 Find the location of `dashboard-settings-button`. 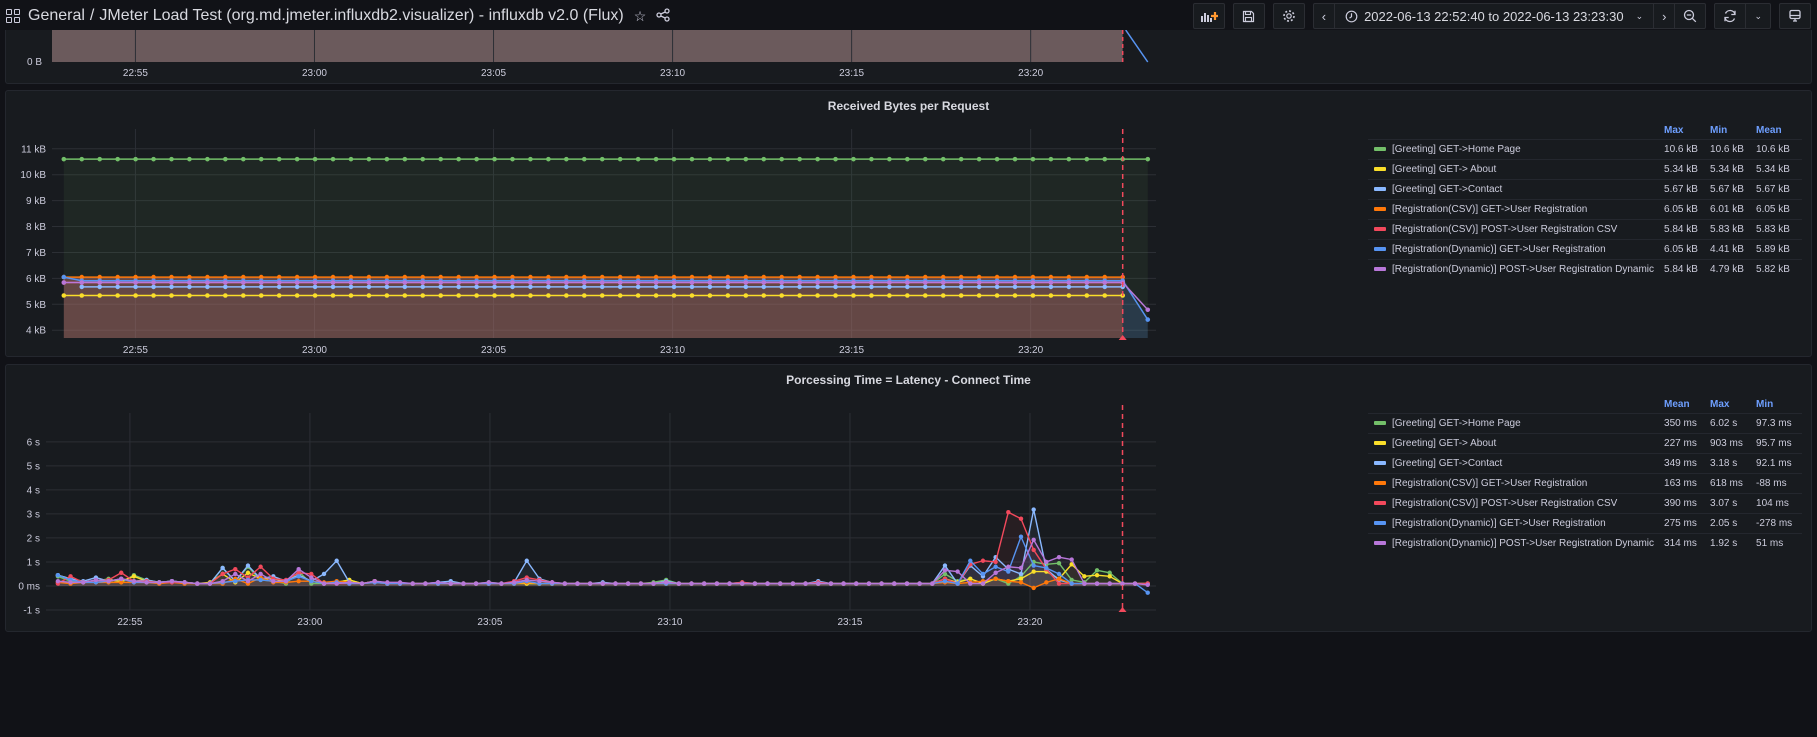

dashboard-settings-button is located at coordinates (1288, 16).